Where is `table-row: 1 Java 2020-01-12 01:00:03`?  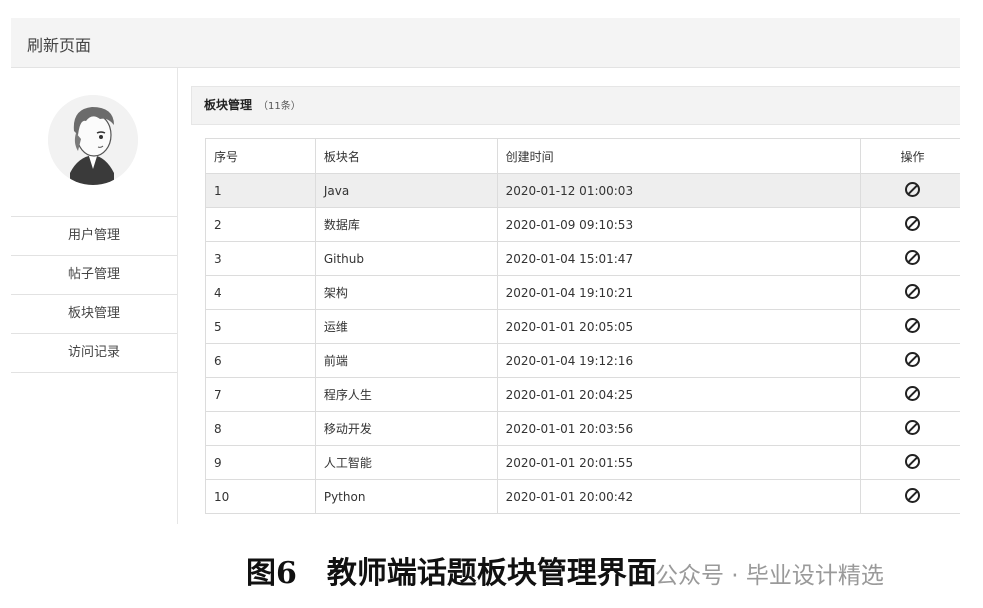
table-row: 1 Java 2020-01-12 01:00:03 is located at coordinates (582, 190).